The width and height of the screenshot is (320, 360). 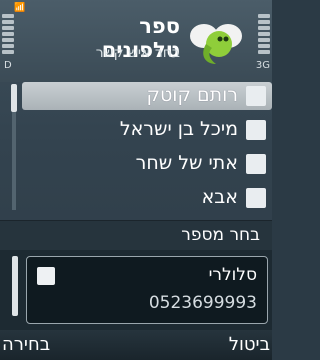 What do you see at coordinates (220, 235) in the screenshot?
I see `popup-title: בחר מספר` at bounding box center [220, 235].